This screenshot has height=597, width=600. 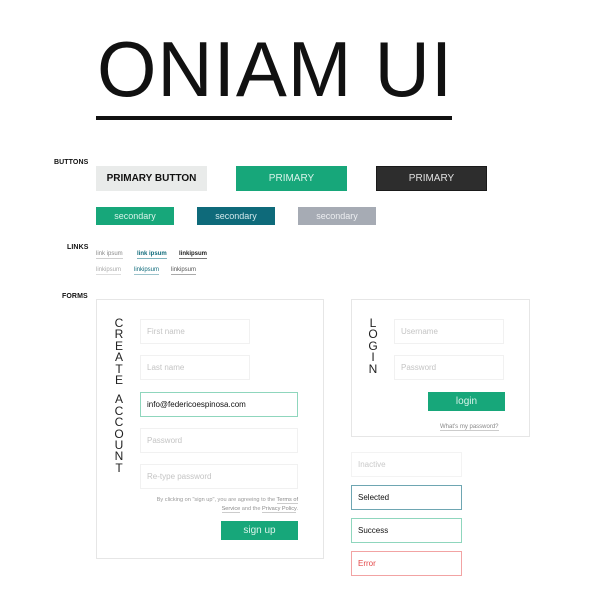 What do you see at coordinates (291, 178) in the screenshot?
I see `primary-green-button: PRIMARY` at bounding box center [291, 178].